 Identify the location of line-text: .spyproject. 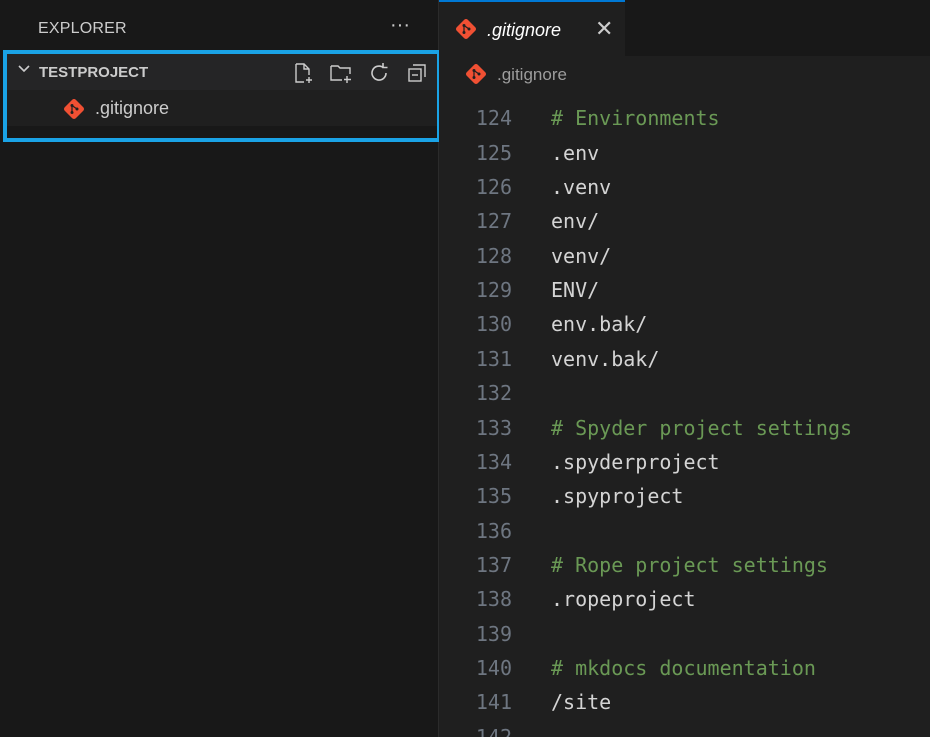
(617, 496).